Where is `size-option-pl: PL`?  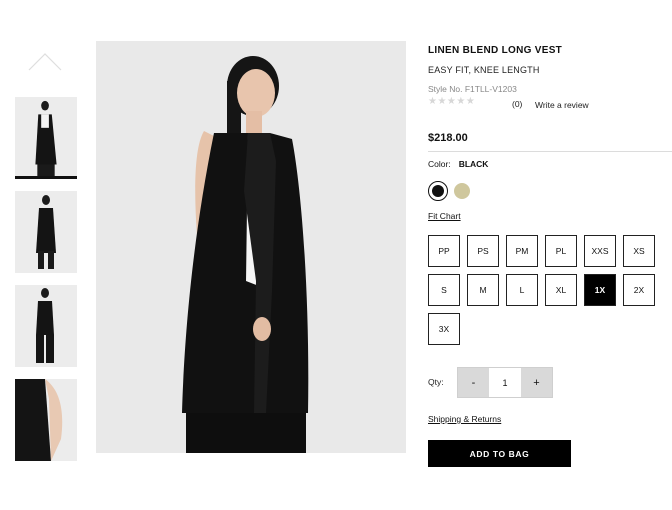
size-option-pl: PL is located at coordinates (561, 251).